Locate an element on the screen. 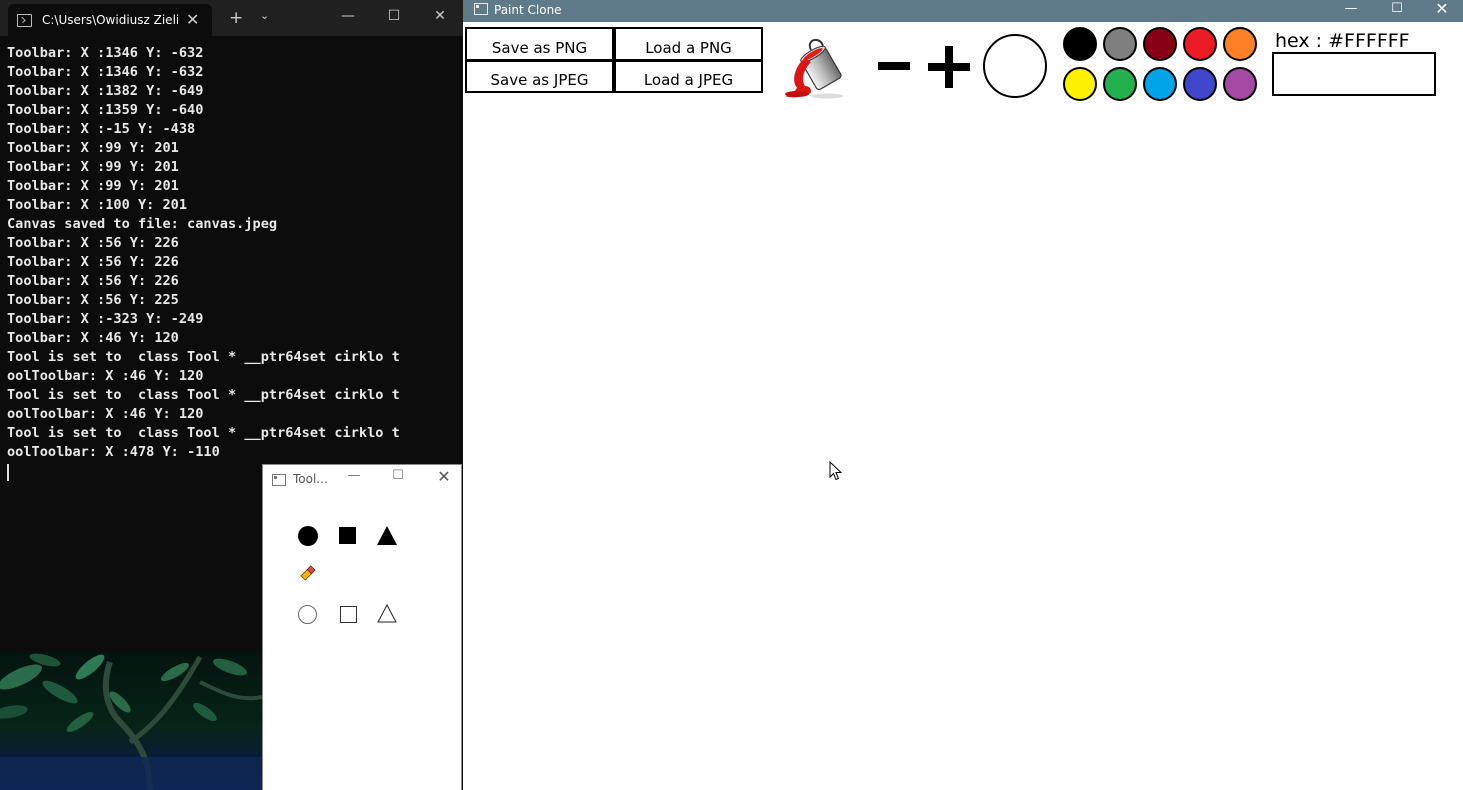 The height and width of the screenshot is (790, 1463). tab-close-icon: ✕ is located at coordinates (192, 19).